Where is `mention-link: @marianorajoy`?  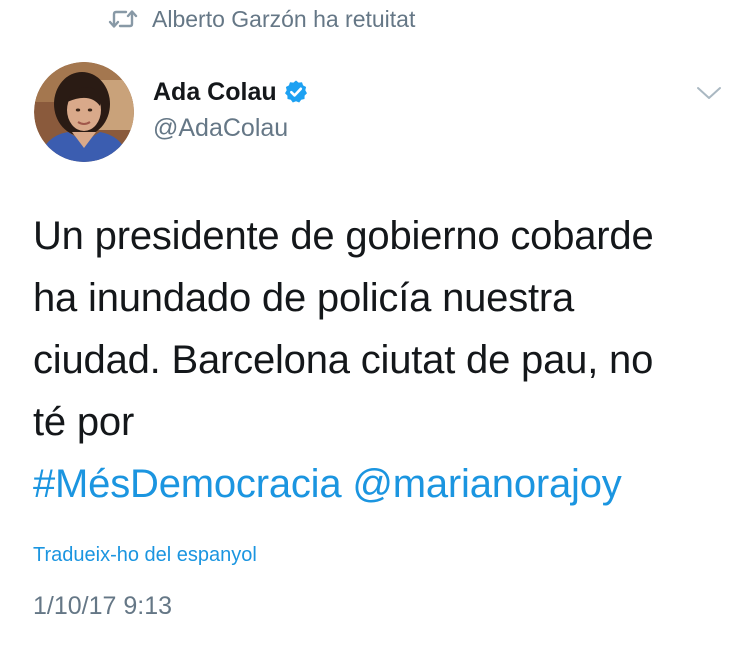
mention-link: @marianorajoy is located at coordinates (486, 484).